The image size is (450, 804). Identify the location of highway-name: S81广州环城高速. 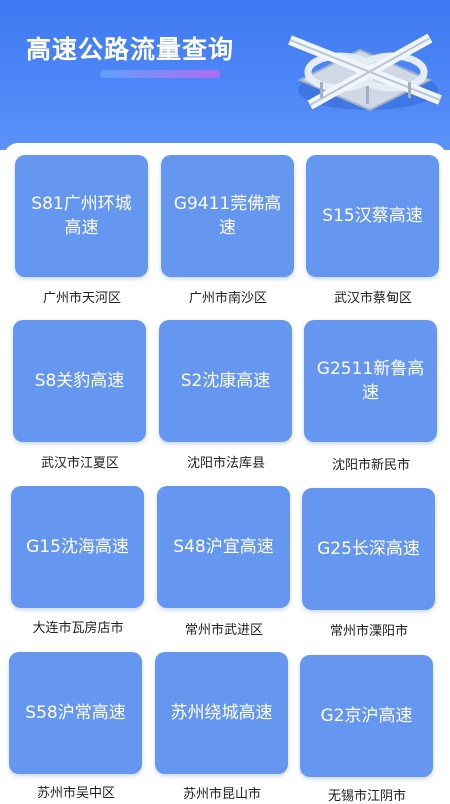
(81, 216).